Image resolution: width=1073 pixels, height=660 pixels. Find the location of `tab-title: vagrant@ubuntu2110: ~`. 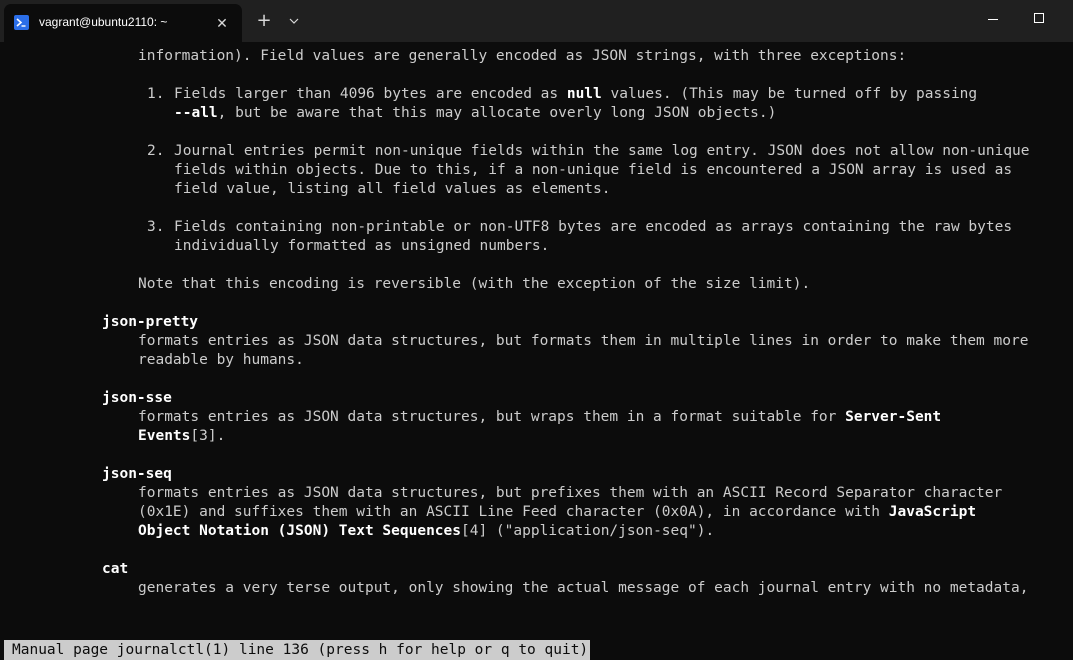

tab-title: vagrant@ubuntu2110: ~ is located at coordinates (103, 22).